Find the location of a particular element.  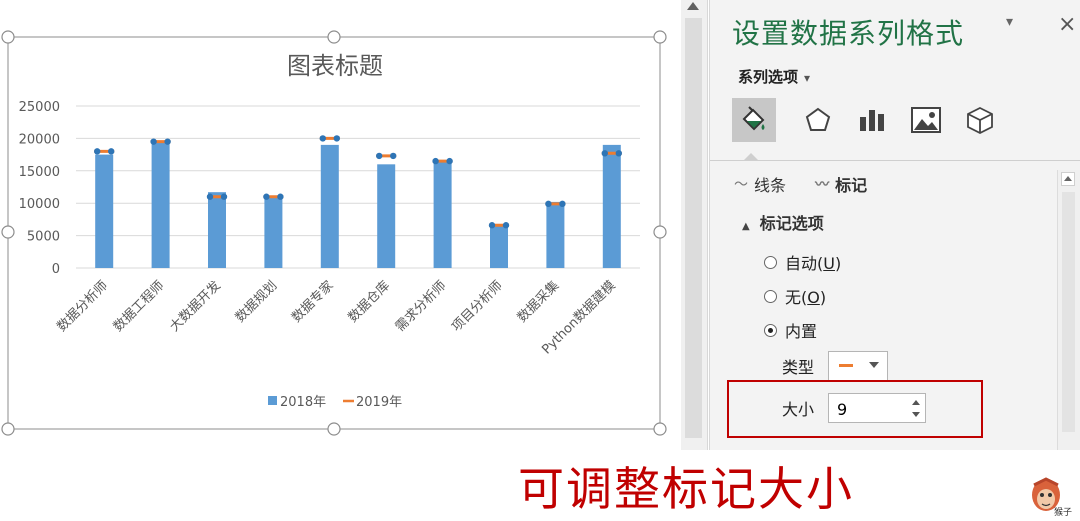

radio-none-button is located at coordinates (770, 296).